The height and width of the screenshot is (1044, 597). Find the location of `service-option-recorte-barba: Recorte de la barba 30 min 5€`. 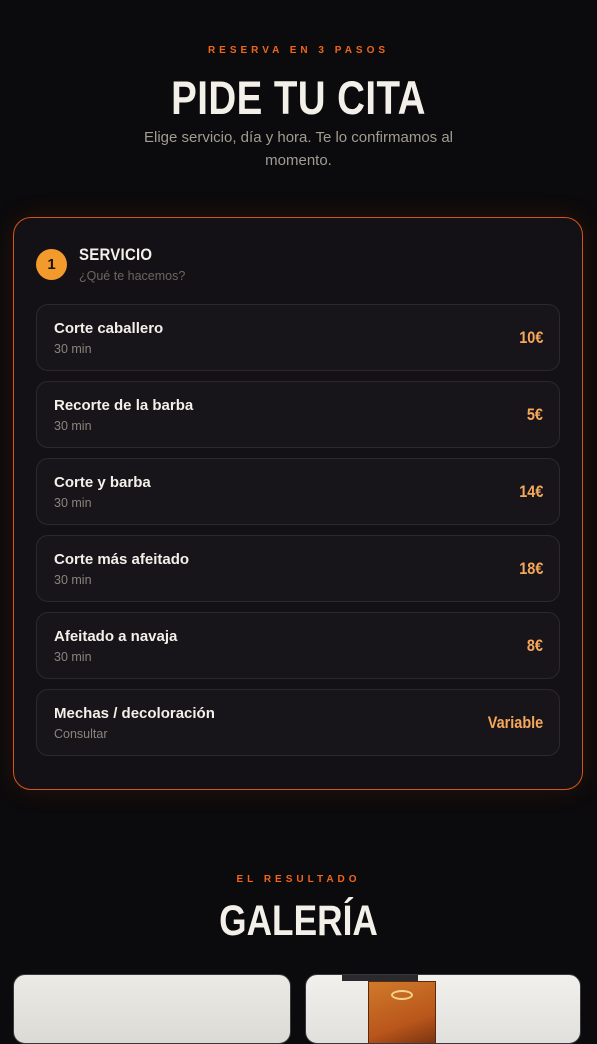

service-option-recorte-barba: Recorte de la barba 30 min 5€ is located at coordinates (298, 414).